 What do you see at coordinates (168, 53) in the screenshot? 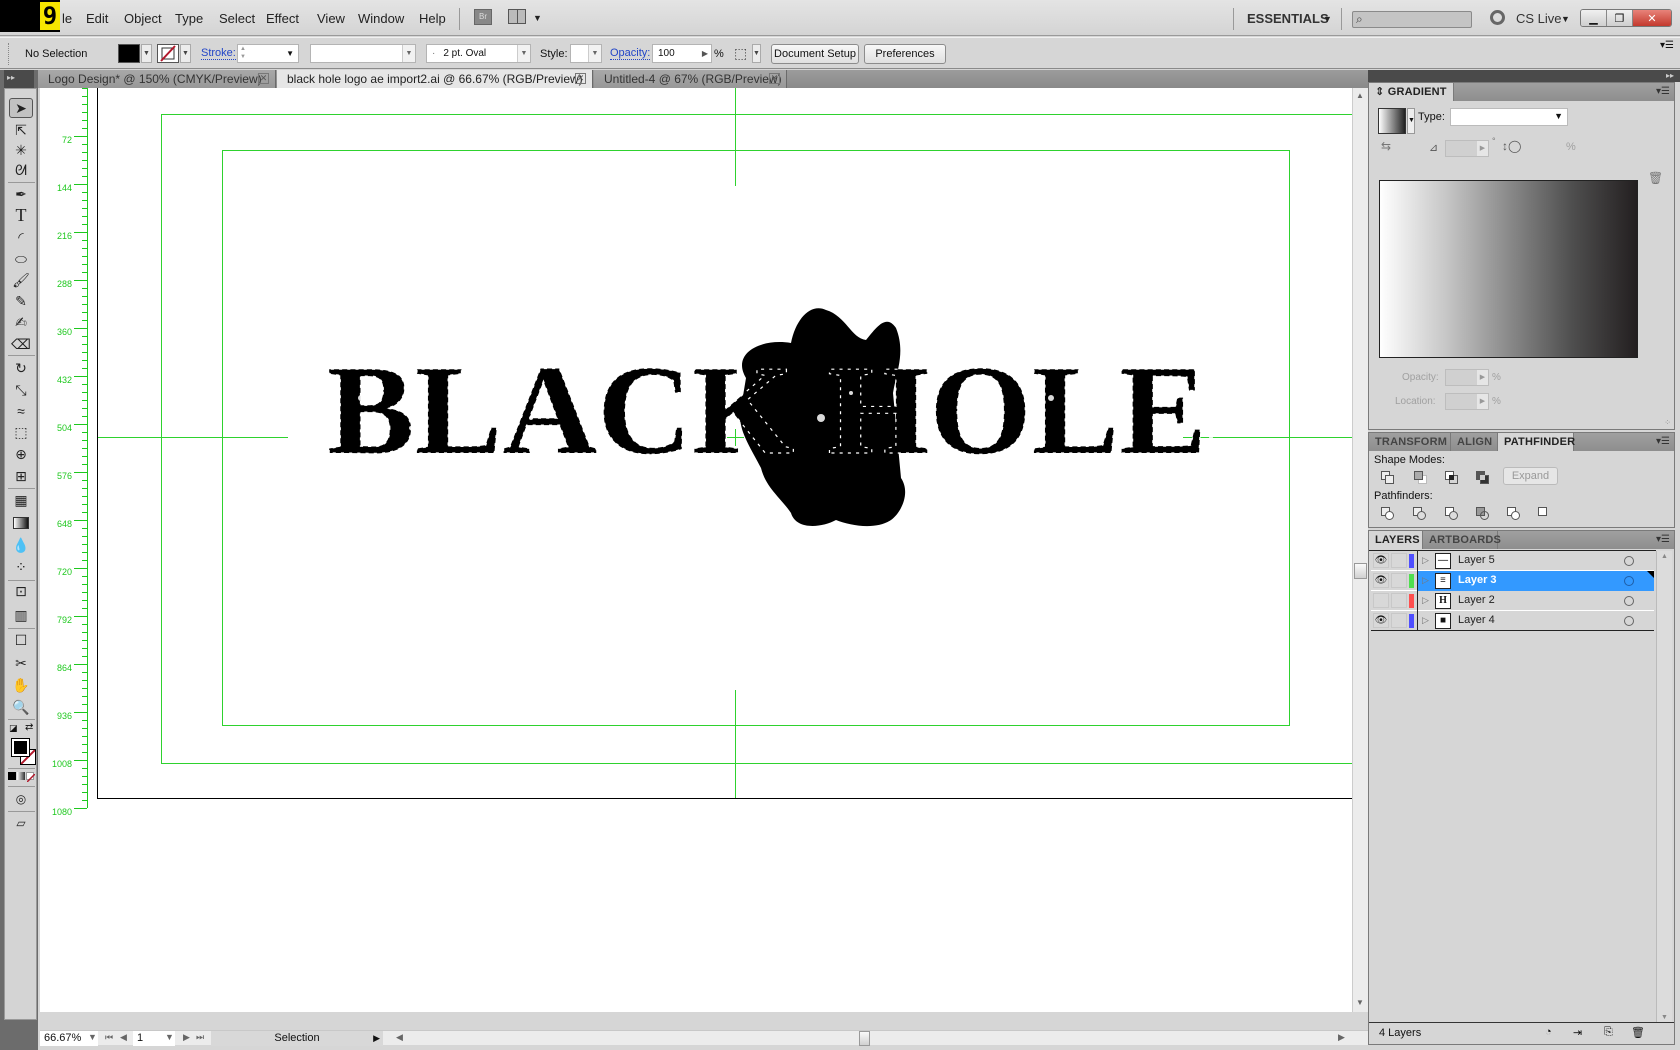
I see `stroke-swatch` at bounding box center [168, 53].